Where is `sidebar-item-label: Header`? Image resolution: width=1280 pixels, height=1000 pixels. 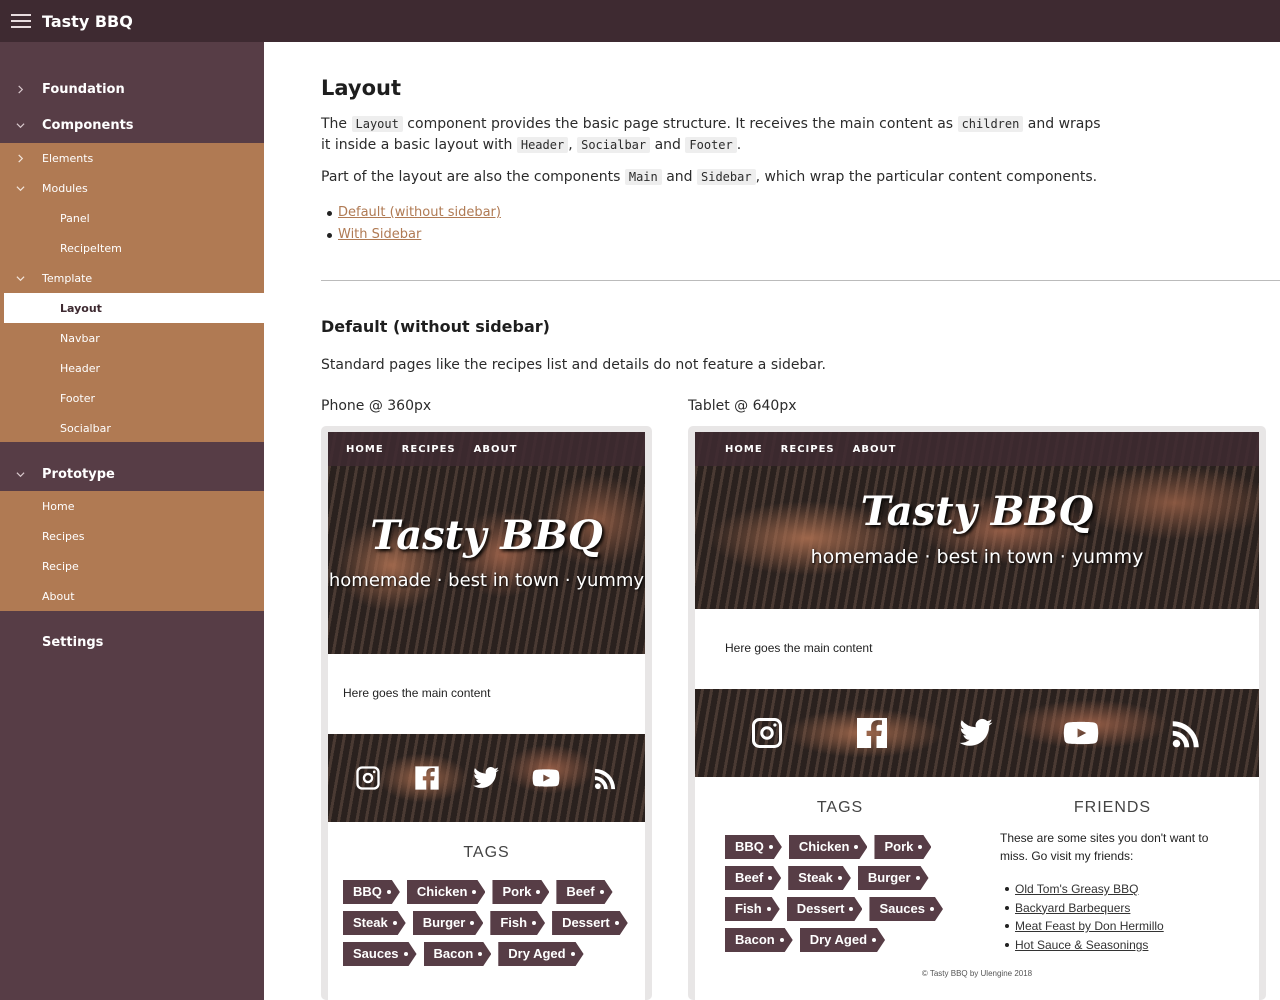 sidebar-item-label: Header is located at coordinates (80, 368).